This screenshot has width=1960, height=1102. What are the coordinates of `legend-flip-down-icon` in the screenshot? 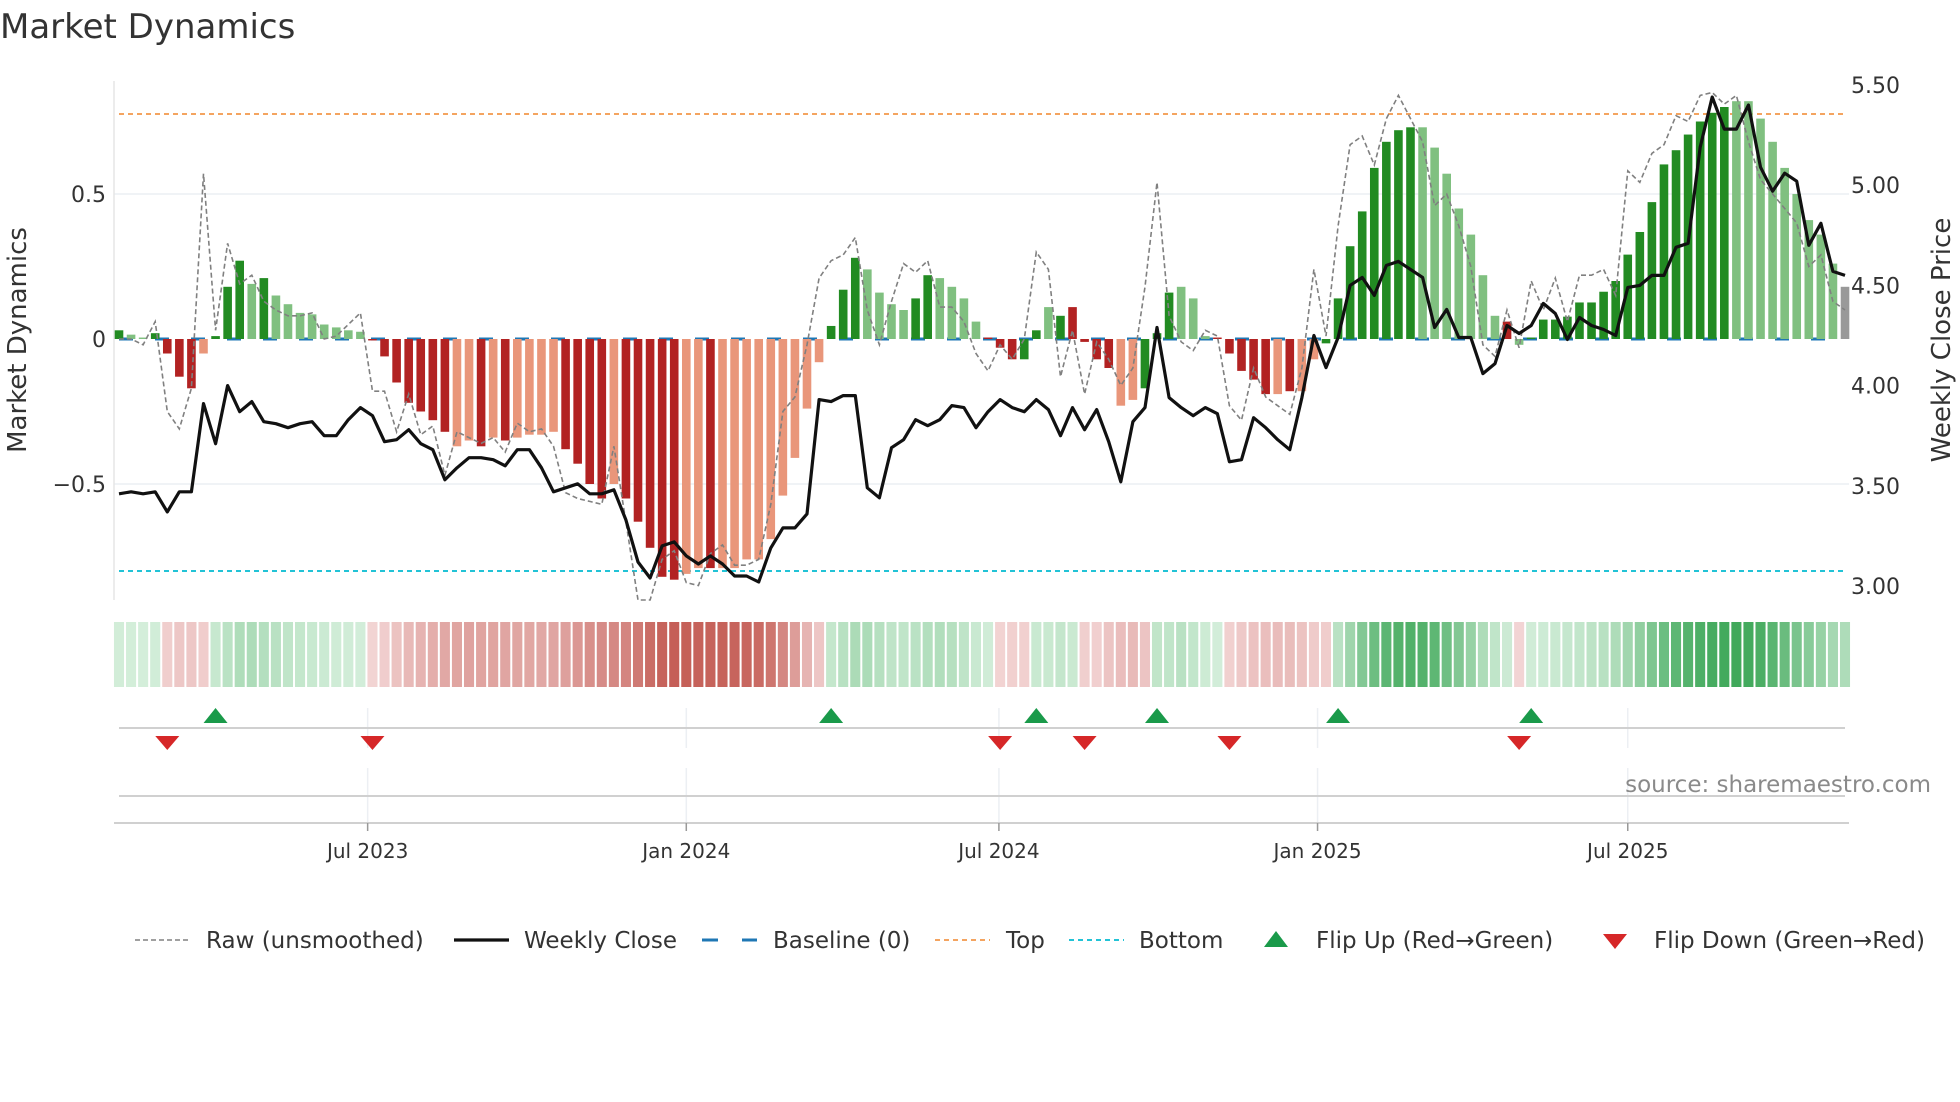 It's located at (1615, 941).